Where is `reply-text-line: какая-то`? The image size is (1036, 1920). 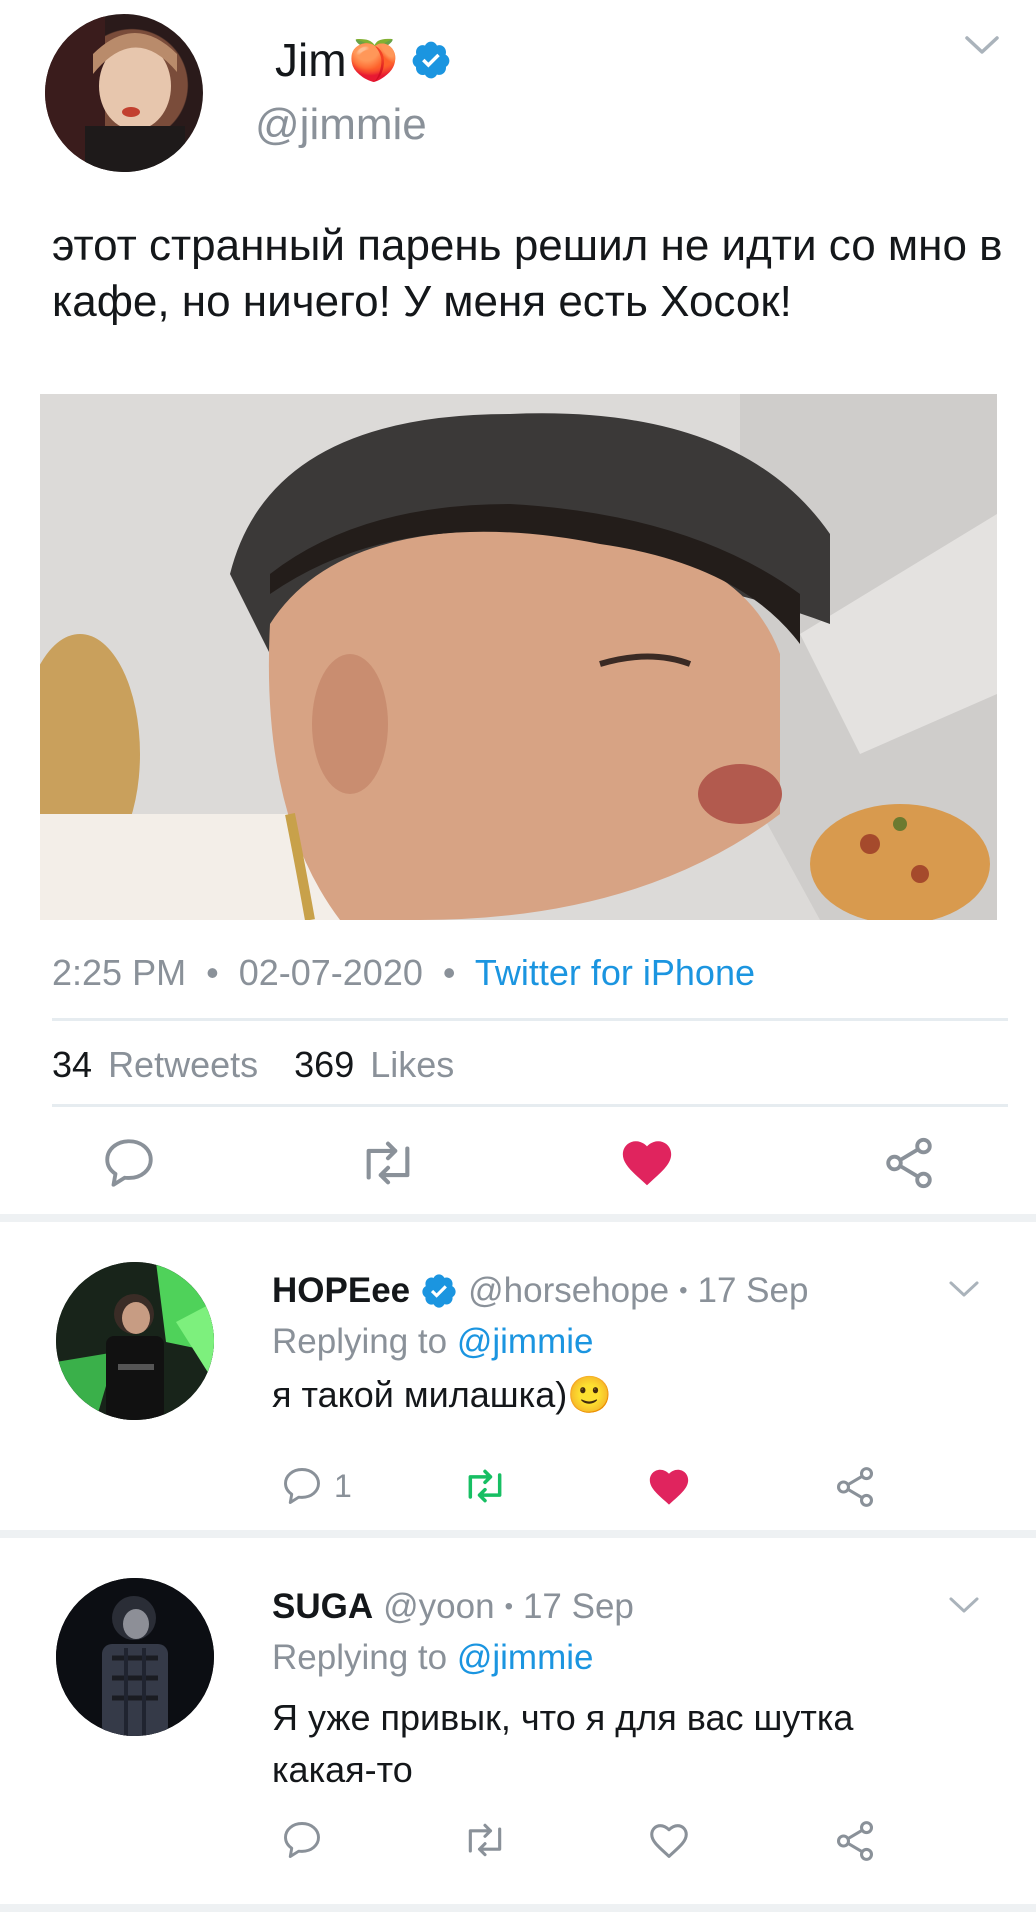 reply-text-line: какая-то is located at coordinates (342, 1769).